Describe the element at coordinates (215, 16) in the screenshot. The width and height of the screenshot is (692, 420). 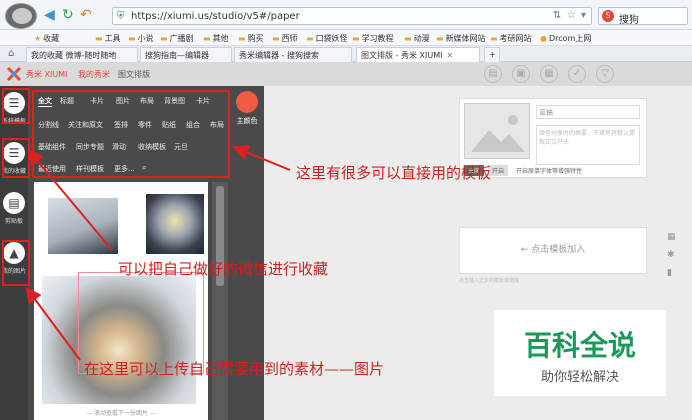
I see `url-text: https://xiumi.us/studio/v5#/paper` at that location.